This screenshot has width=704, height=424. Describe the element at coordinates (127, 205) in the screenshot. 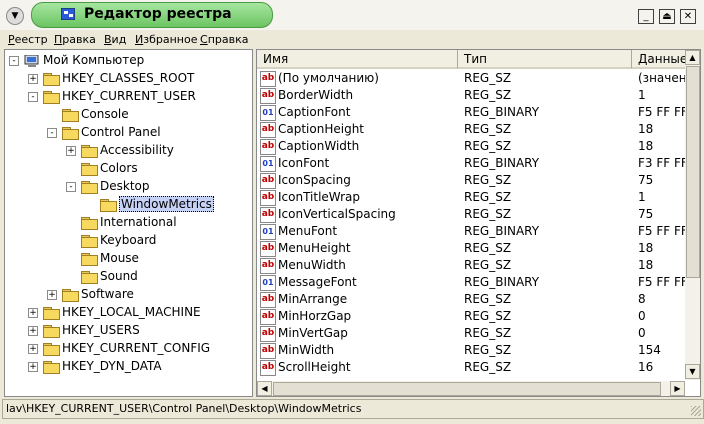

I see `tree-item: WindowMetrics` at that location.